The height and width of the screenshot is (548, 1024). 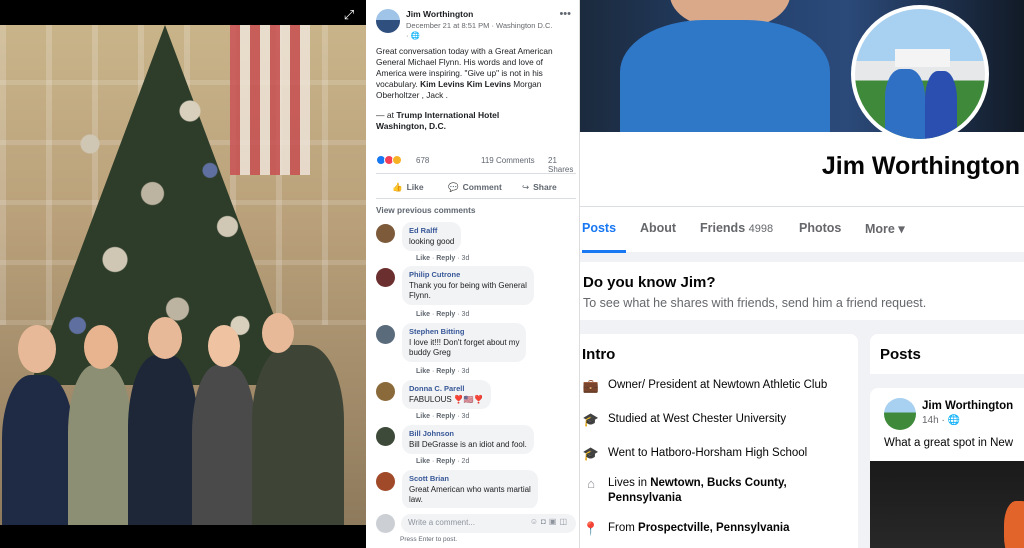 I want to click on commenter-name: Stephen Bitting, so click(x=464, y=332).